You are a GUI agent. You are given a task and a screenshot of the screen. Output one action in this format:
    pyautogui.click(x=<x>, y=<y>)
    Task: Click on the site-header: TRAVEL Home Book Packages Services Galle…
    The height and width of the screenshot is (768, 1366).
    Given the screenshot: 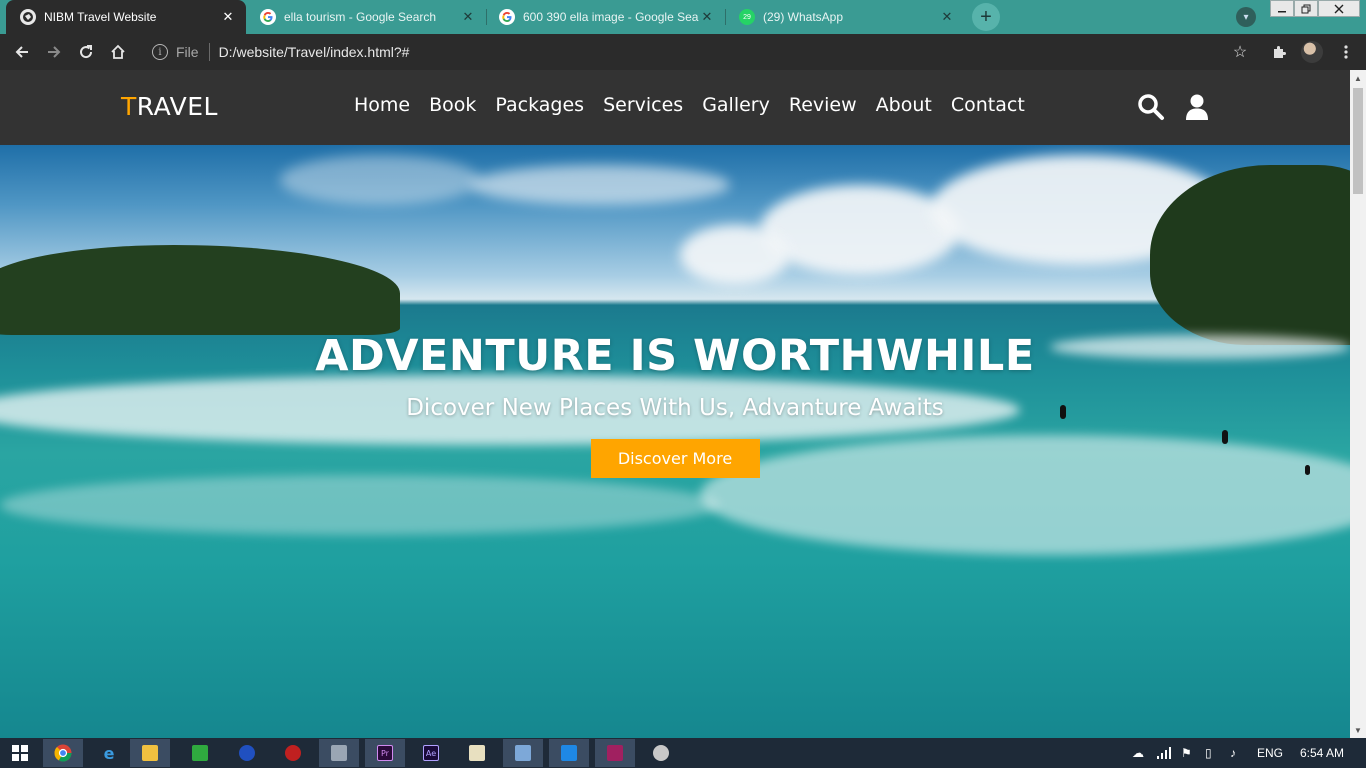 What is the action you would take?
    pyautogui.click(x=675, y=107)
    